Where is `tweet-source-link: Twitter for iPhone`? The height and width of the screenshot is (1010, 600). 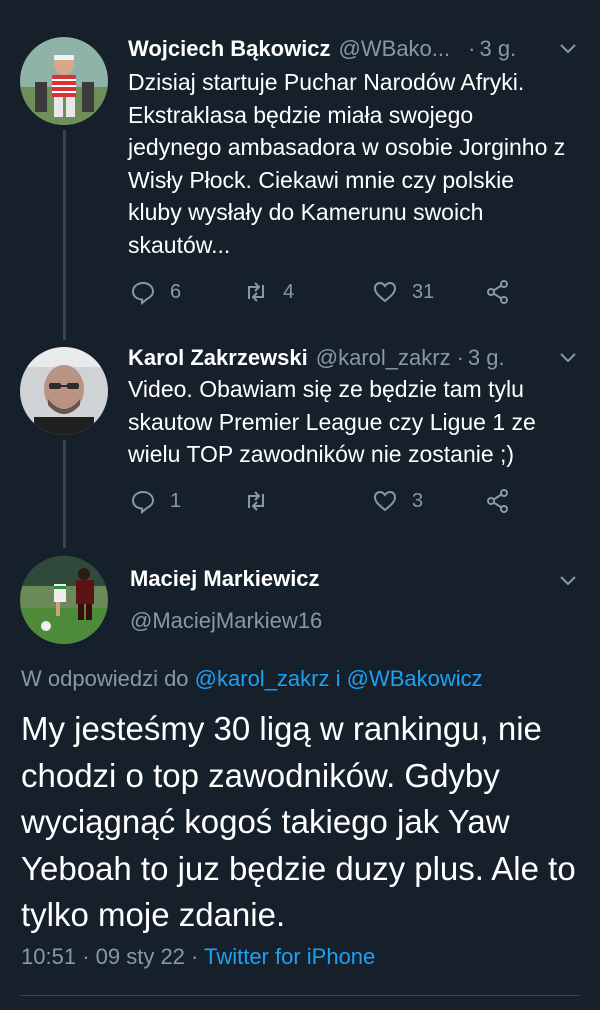 tweet-source-link: Twitter for iPhone is located at coordinates (289, 956).